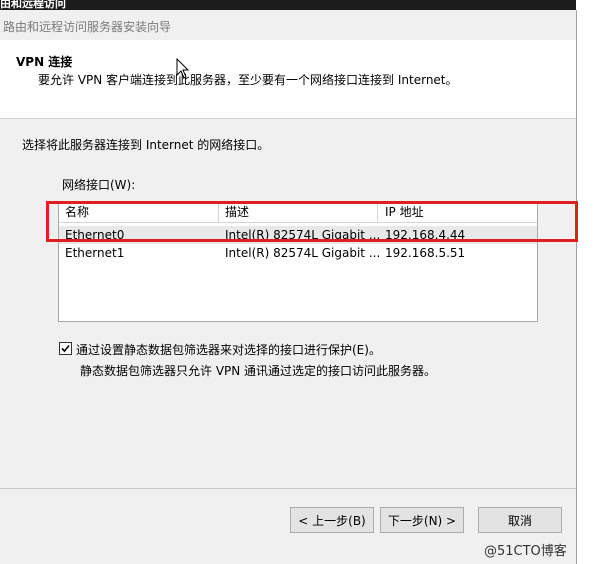 The image size is (594, 564). What do you see at coordinates (520, 520) in the screenshot?
I see `cancel-button: 取消` at bounding box center [520, 520].